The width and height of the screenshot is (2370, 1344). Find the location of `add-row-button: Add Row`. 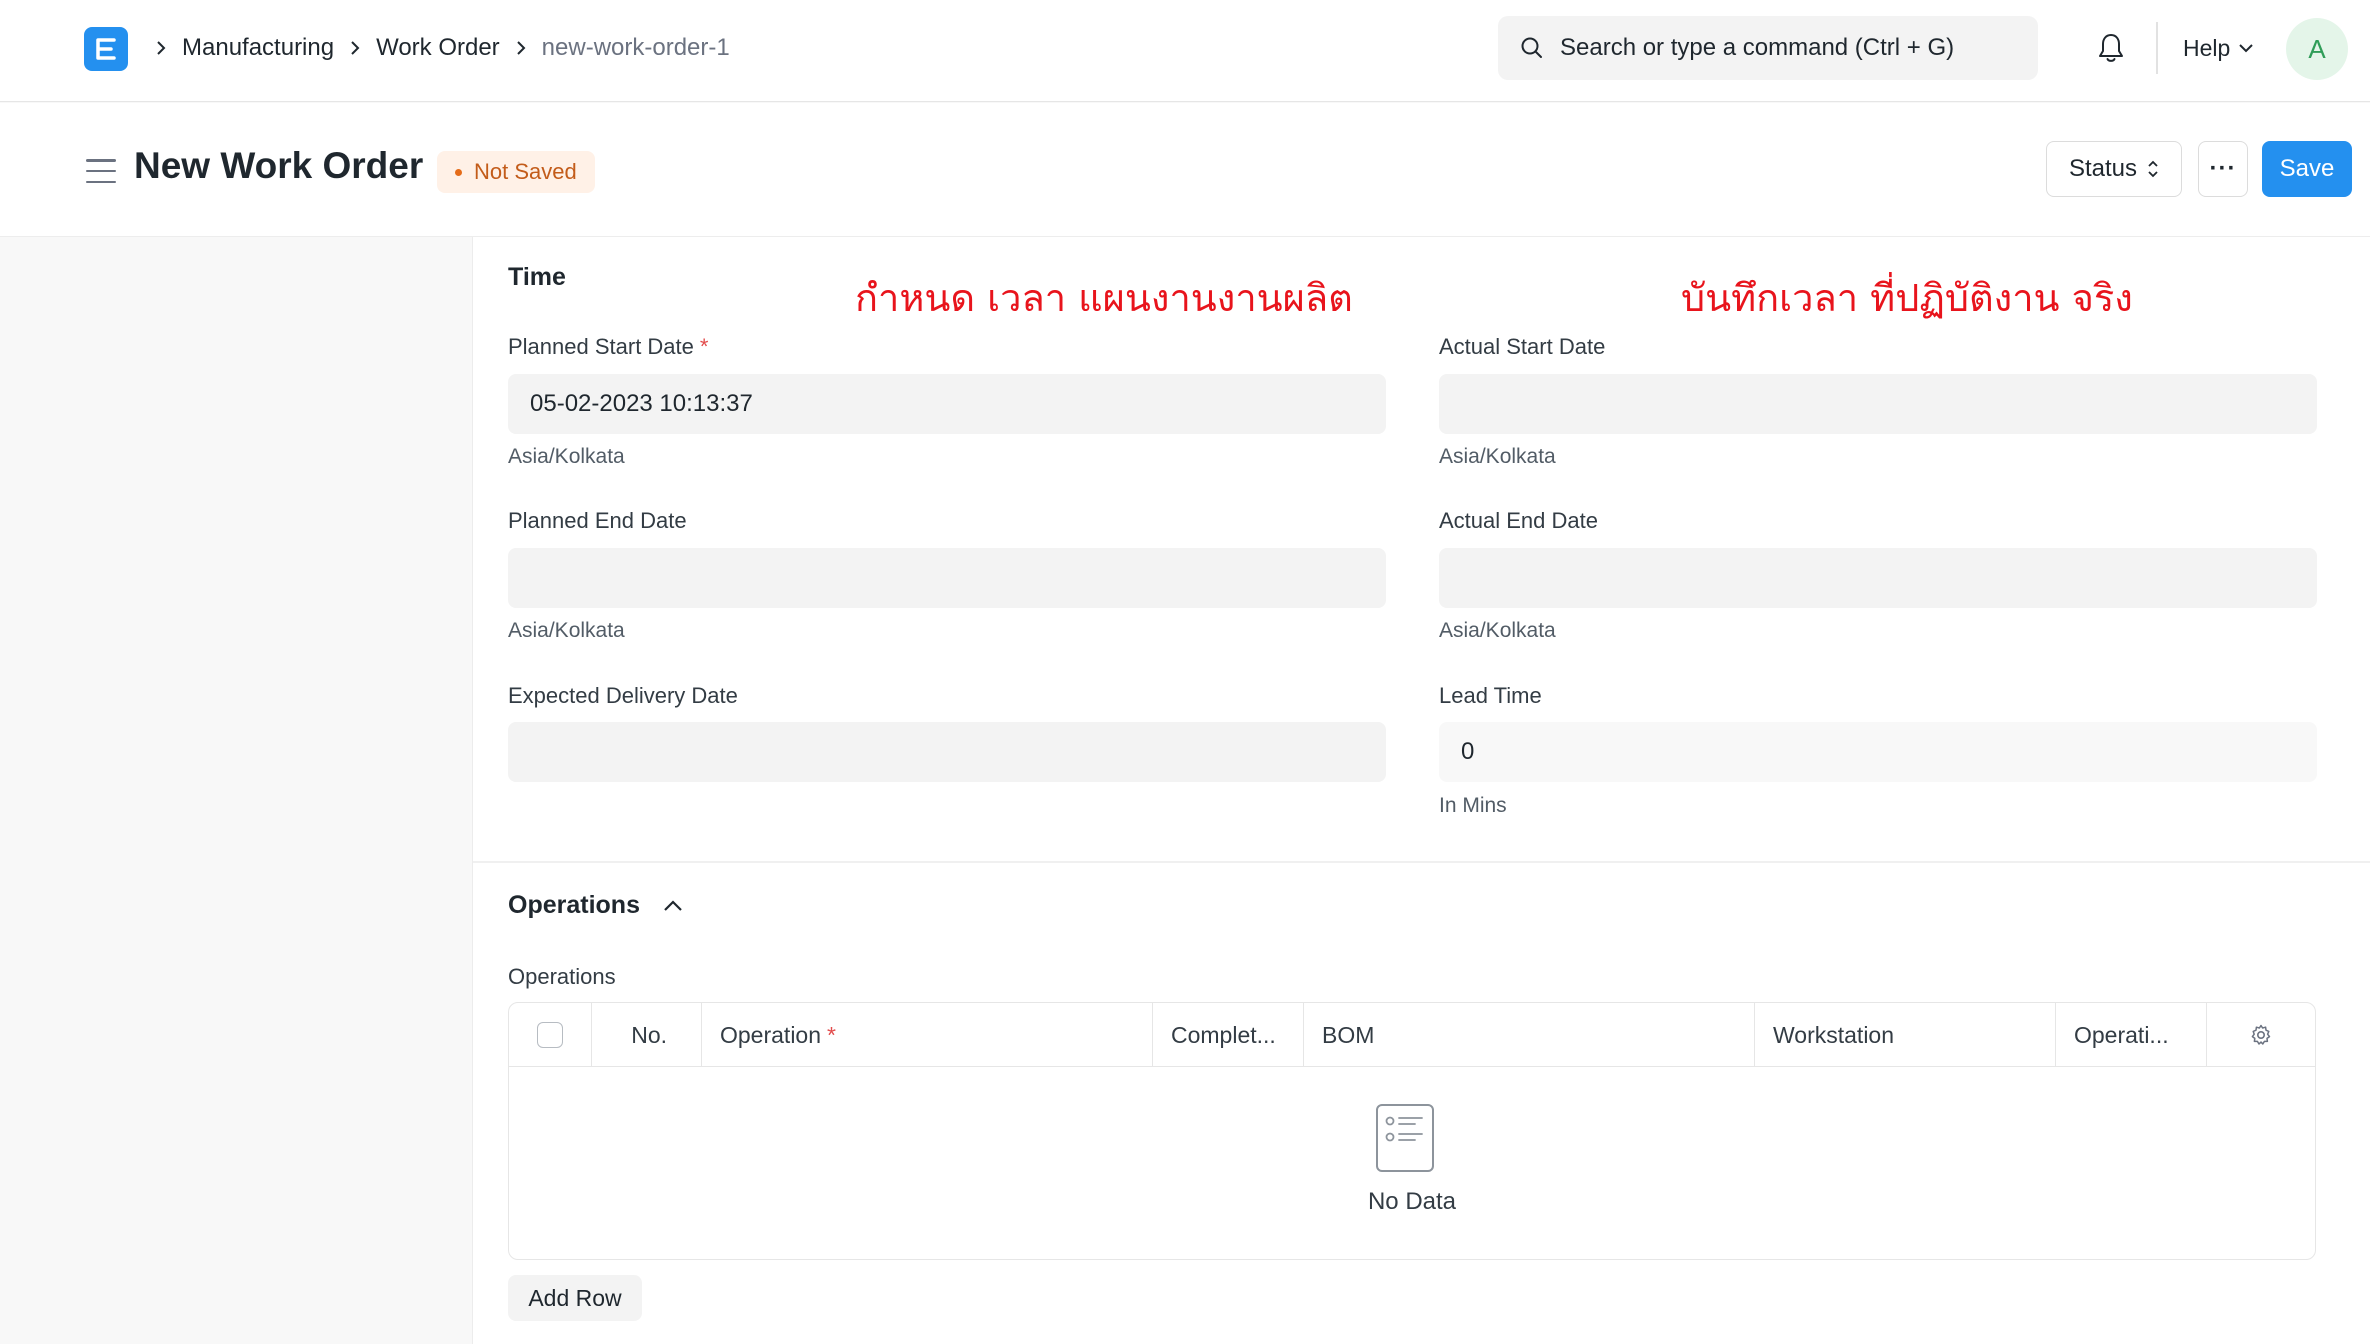

add-row-button: Add Row is located at coordinates (575, 1298).